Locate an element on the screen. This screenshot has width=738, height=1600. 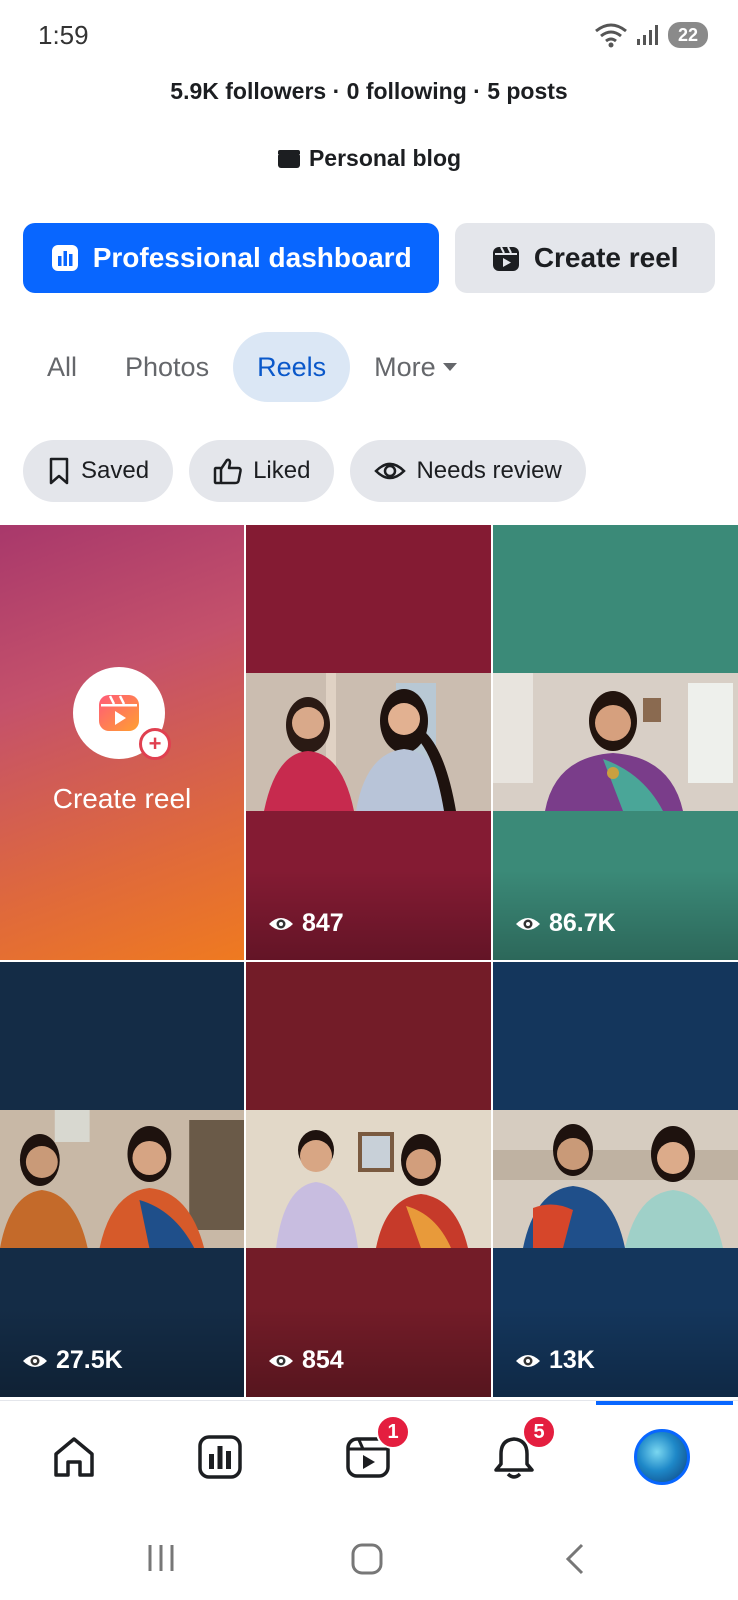
professional-dashboard-label: Professional dashboard is located at coordinates (252, 257).